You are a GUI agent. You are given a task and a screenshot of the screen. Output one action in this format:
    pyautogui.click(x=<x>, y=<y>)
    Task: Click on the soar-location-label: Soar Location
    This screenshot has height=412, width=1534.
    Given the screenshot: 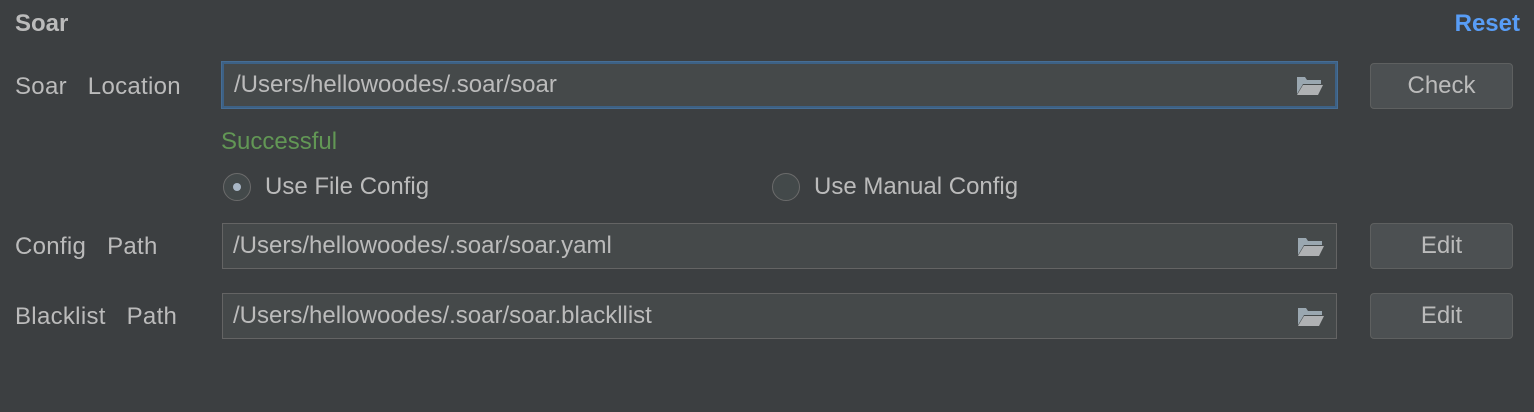 What is the action you would take?
    pyautogui.click(x=98, y=86)
    